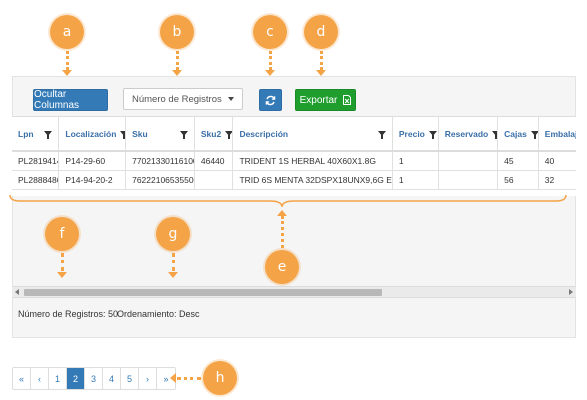  What do you see at coordinates (518, 161) in the screenshot?
I see `table-cell: 45` at bounding box center [518, 161].